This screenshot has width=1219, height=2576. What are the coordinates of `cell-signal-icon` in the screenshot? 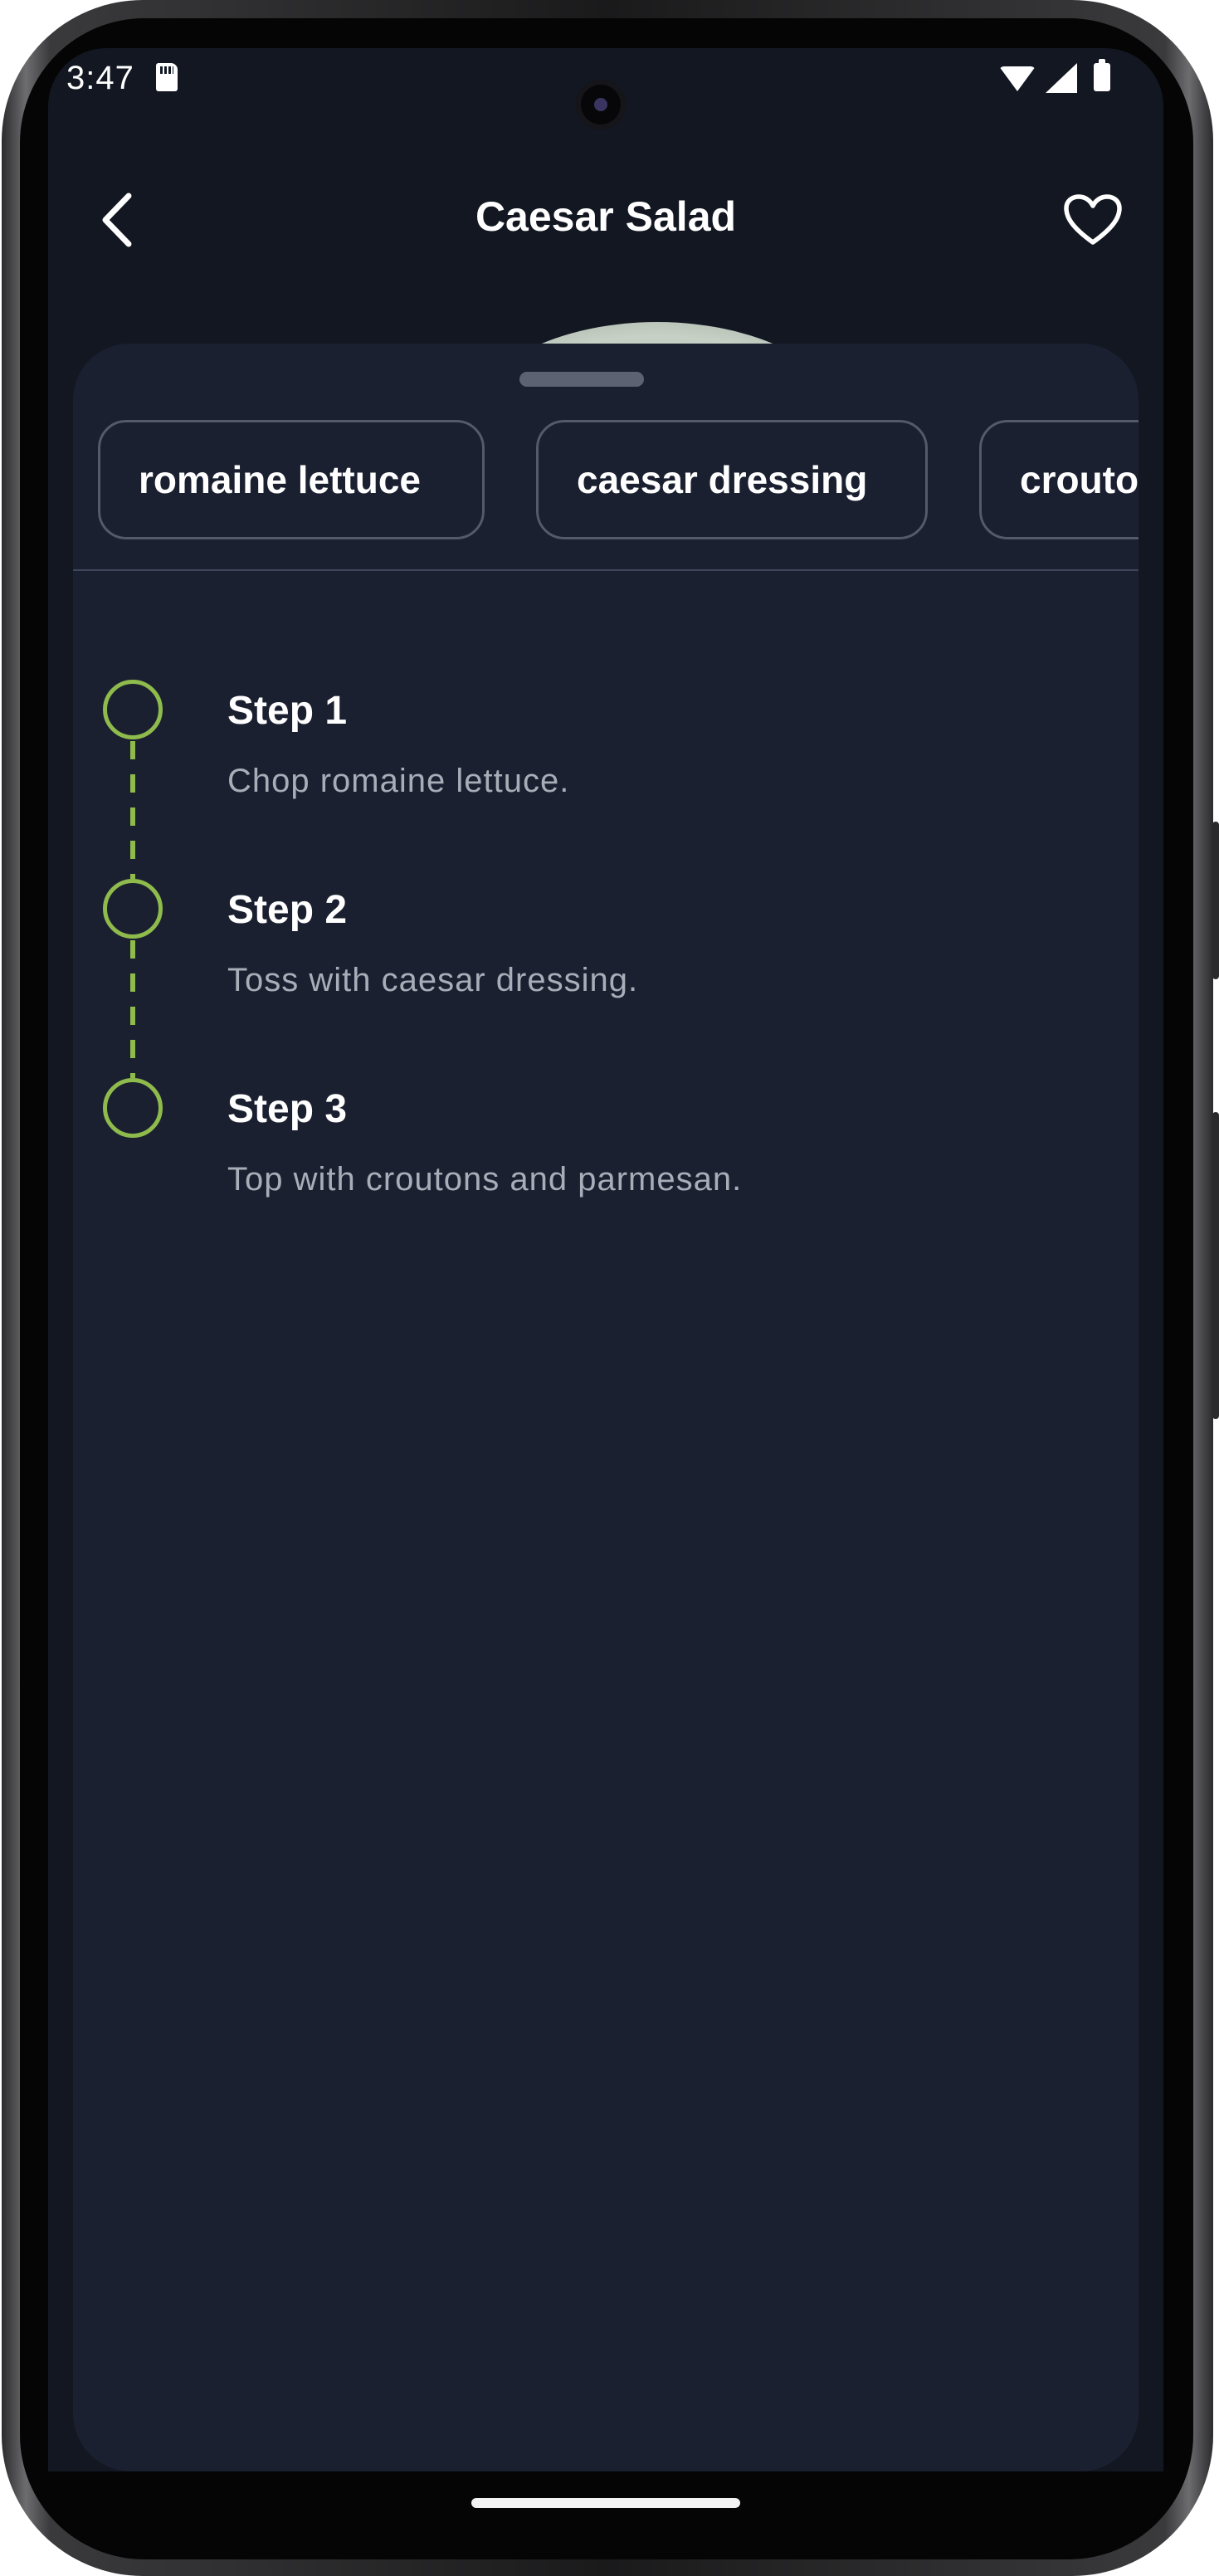 It's located at (1062, 78).